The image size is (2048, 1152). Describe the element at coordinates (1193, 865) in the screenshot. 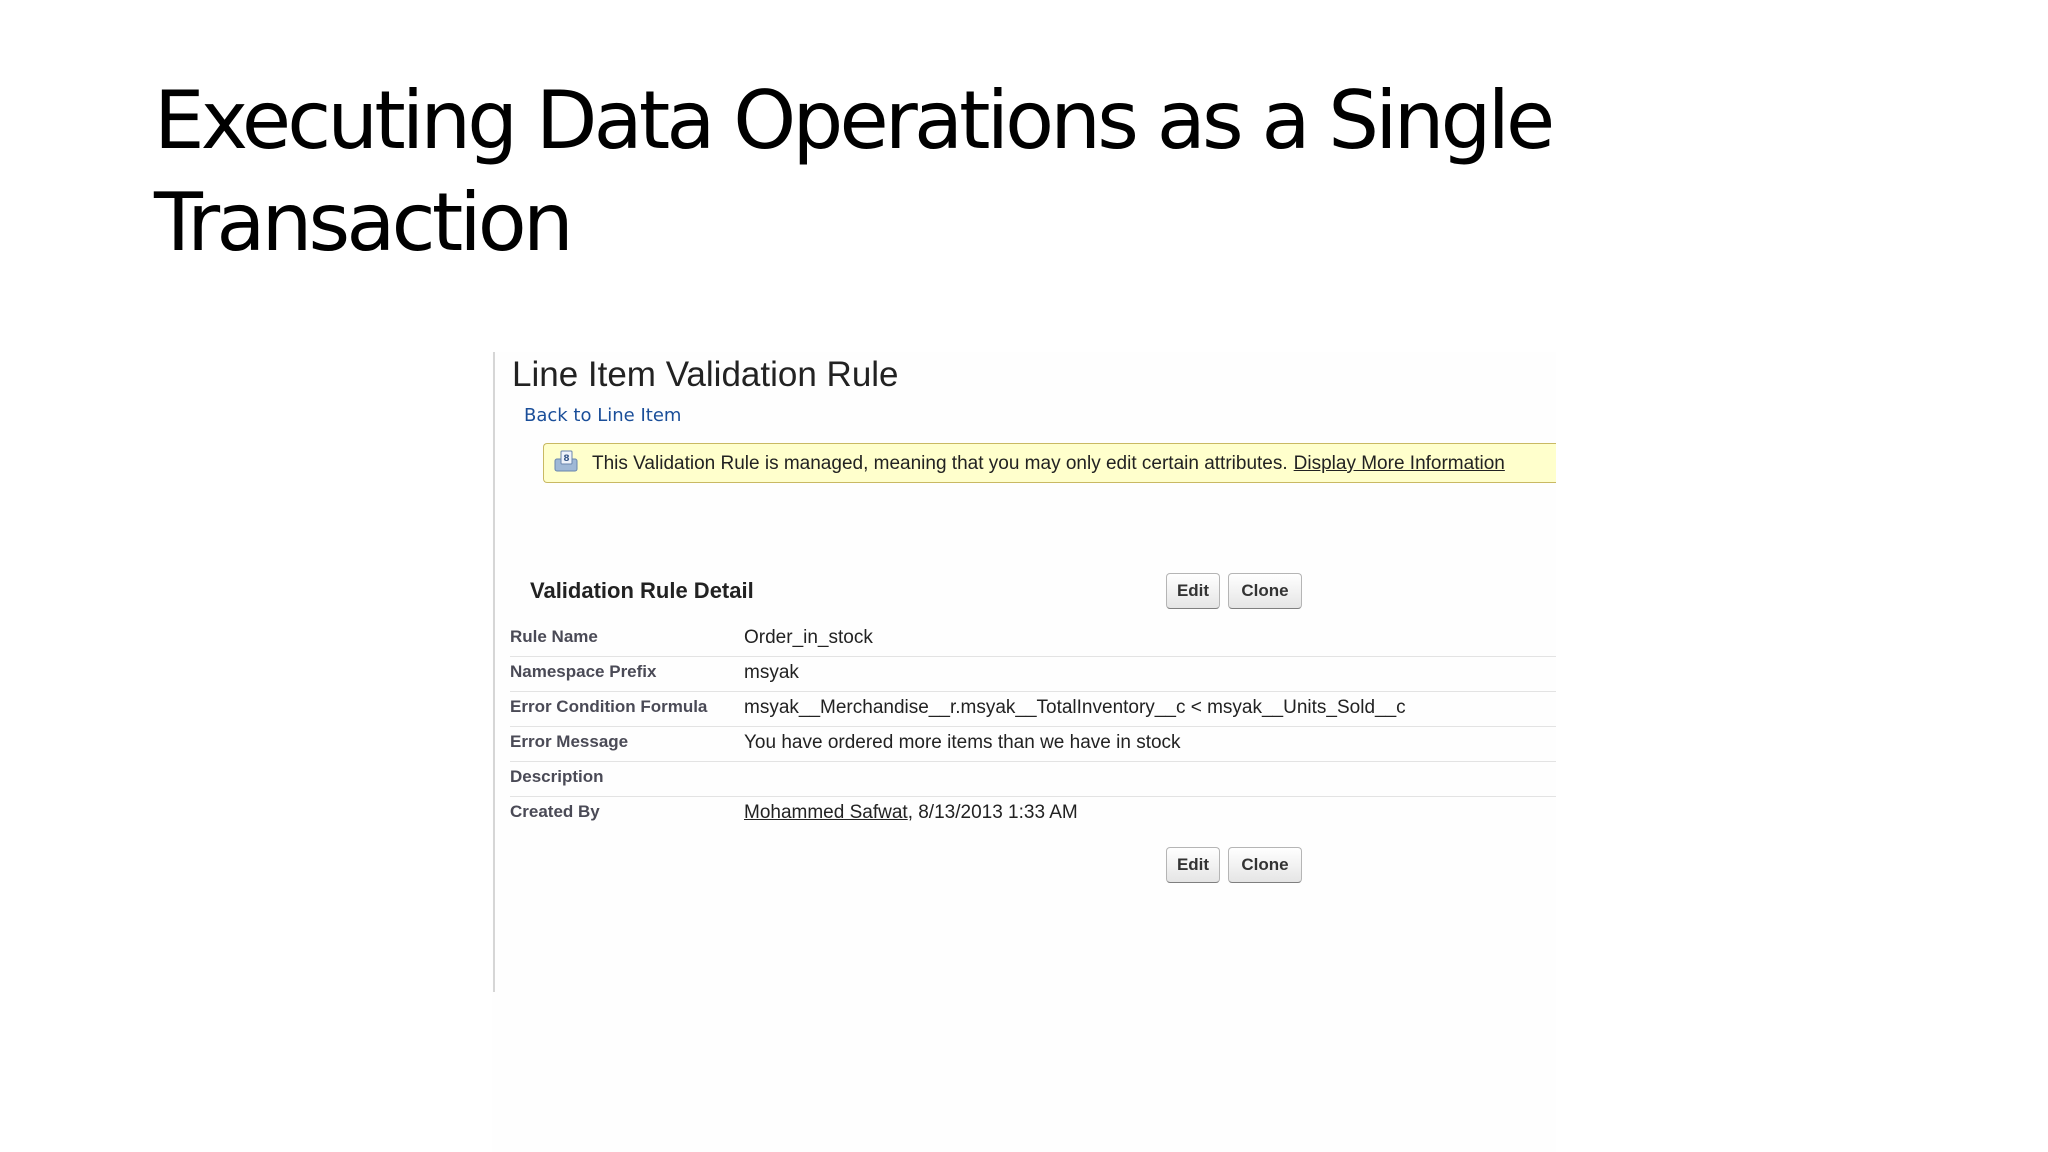

I see `edit-button-bottom: Edit` at that location.